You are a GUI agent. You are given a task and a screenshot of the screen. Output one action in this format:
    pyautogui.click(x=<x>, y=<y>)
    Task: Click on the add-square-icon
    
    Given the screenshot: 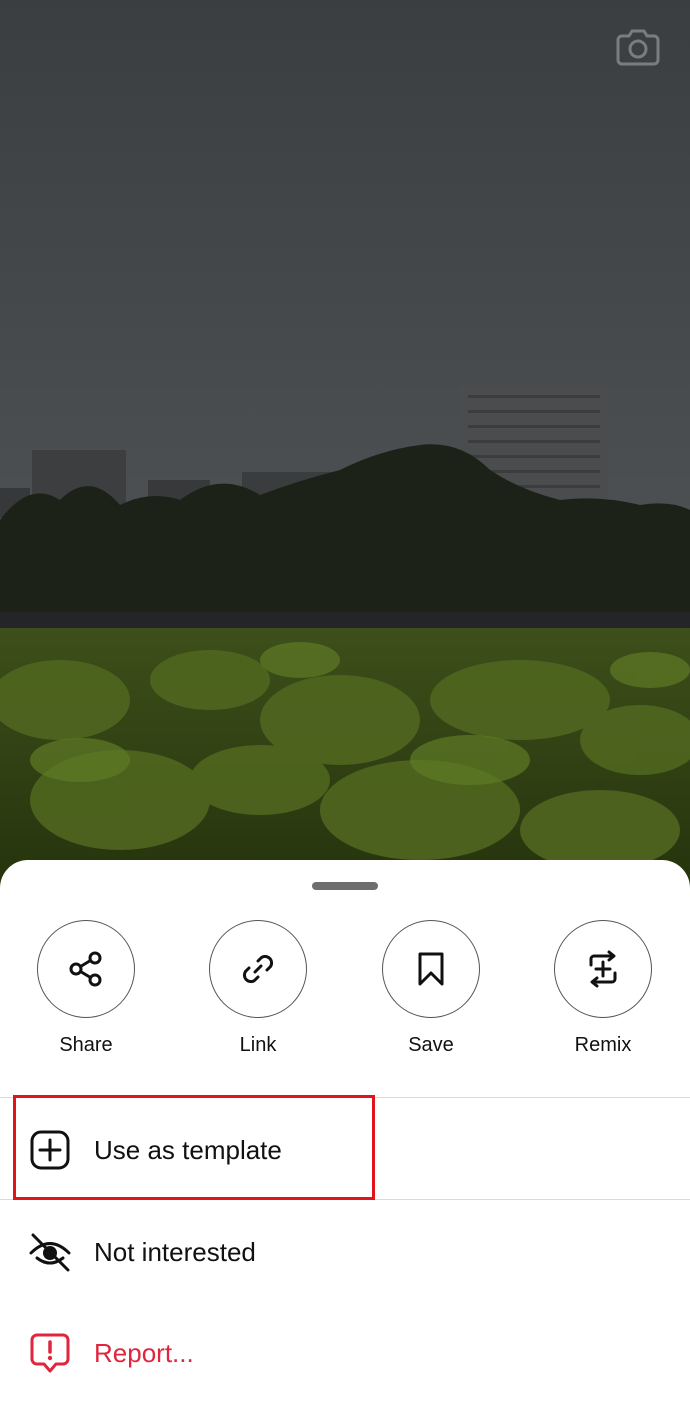 What is the action you would take?
    pyautogui.click(x=50, y=1150)
    